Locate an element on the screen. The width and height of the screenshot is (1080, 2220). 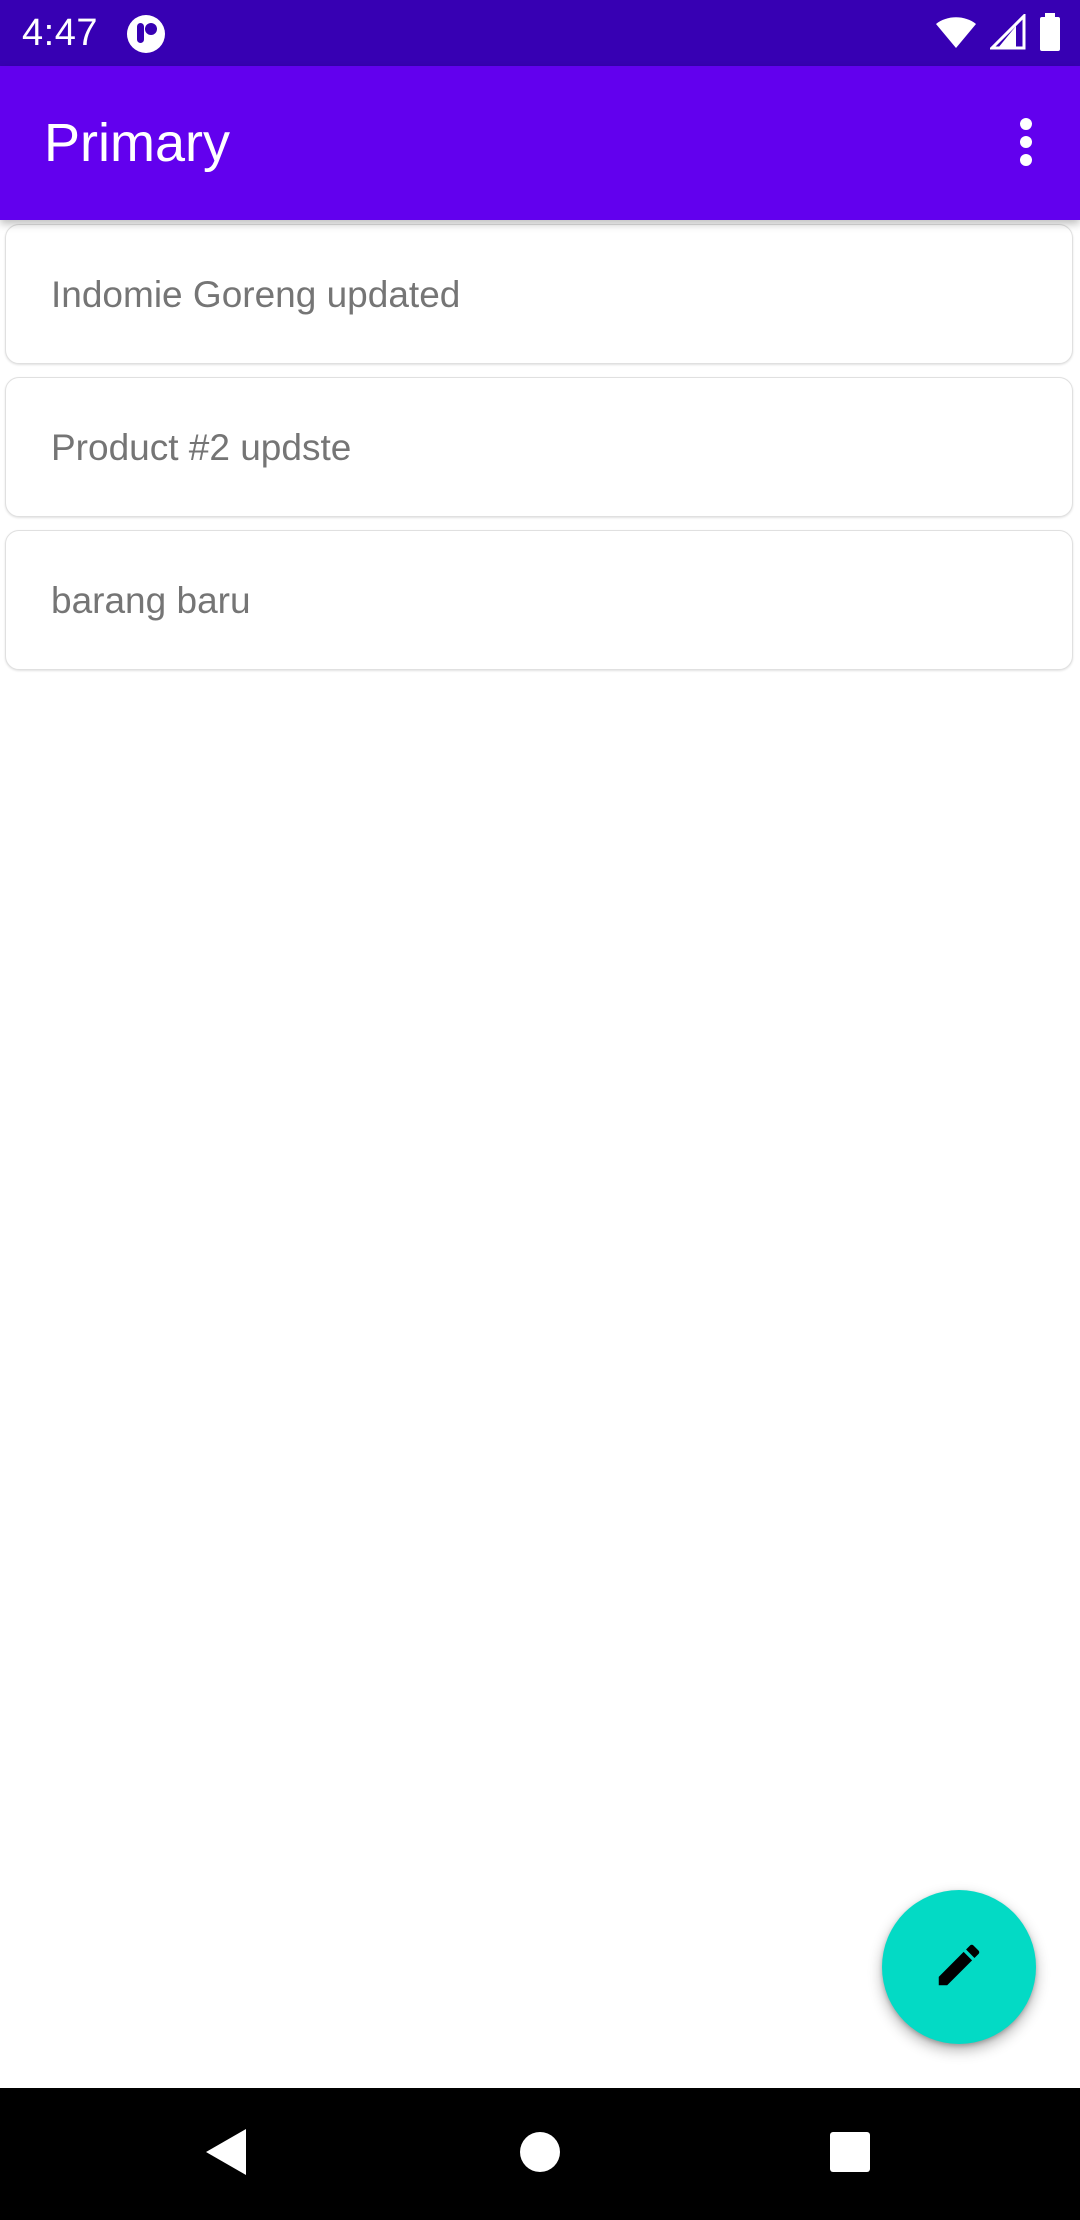
app-bar: Primary is located at coordinates (540, 143).